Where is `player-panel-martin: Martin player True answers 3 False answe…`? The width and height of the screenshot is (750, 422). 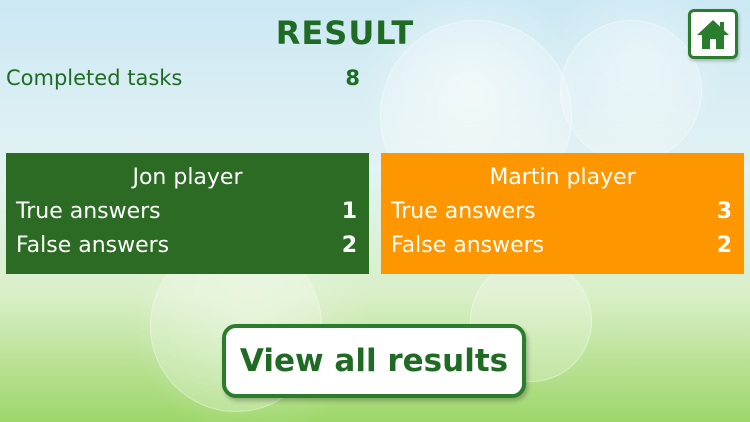 player-panel-martin: Martin player True answers 3 False answe… is located at coordinates (562, 213).